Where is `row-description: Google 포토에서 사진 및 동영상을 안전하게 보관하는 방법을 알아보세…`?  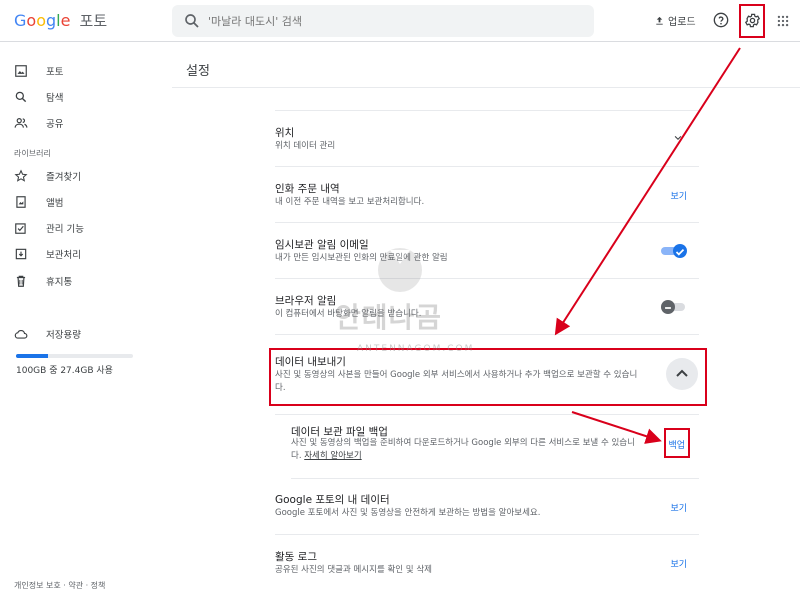 row-description: Google 포토에서 사진 및 동영상을 안전하게 보관하는 방법을 알아보세… is located at coordinates (408, 513).